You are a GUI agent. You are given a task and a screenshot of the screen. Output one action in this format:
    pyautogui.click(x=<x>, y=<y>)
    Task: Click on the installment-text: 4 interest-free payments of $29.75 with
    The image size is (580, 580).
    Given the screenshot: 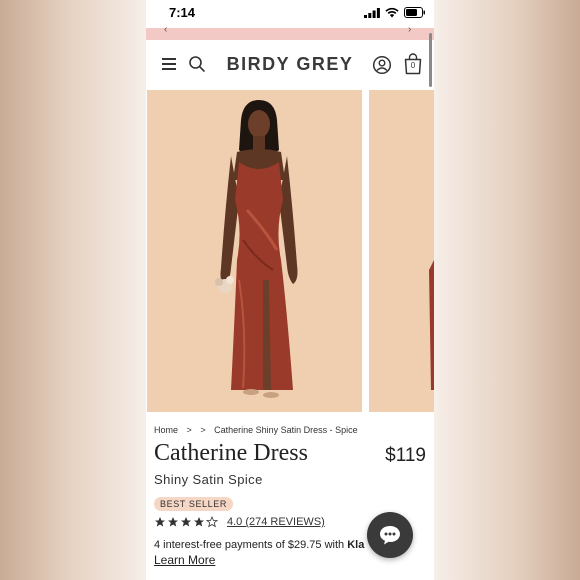 What is the action you would take?
    pyautogui.click(x=251, y=545)
    